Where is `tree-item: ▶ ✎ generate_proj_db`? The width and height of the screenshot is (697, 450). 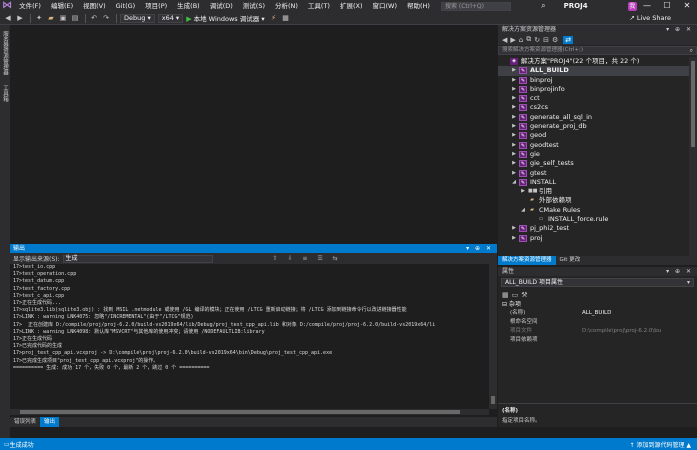 tree-item: ▶ ✎ generate_proj_db is located at coordinates (593, 126).